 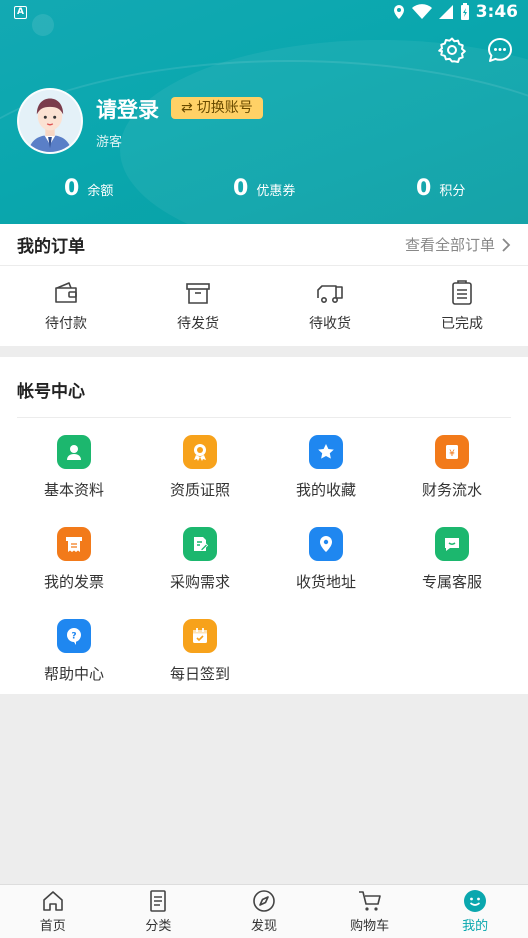 I want to click on tab-mine: 我的, so click(x=475, y=911).